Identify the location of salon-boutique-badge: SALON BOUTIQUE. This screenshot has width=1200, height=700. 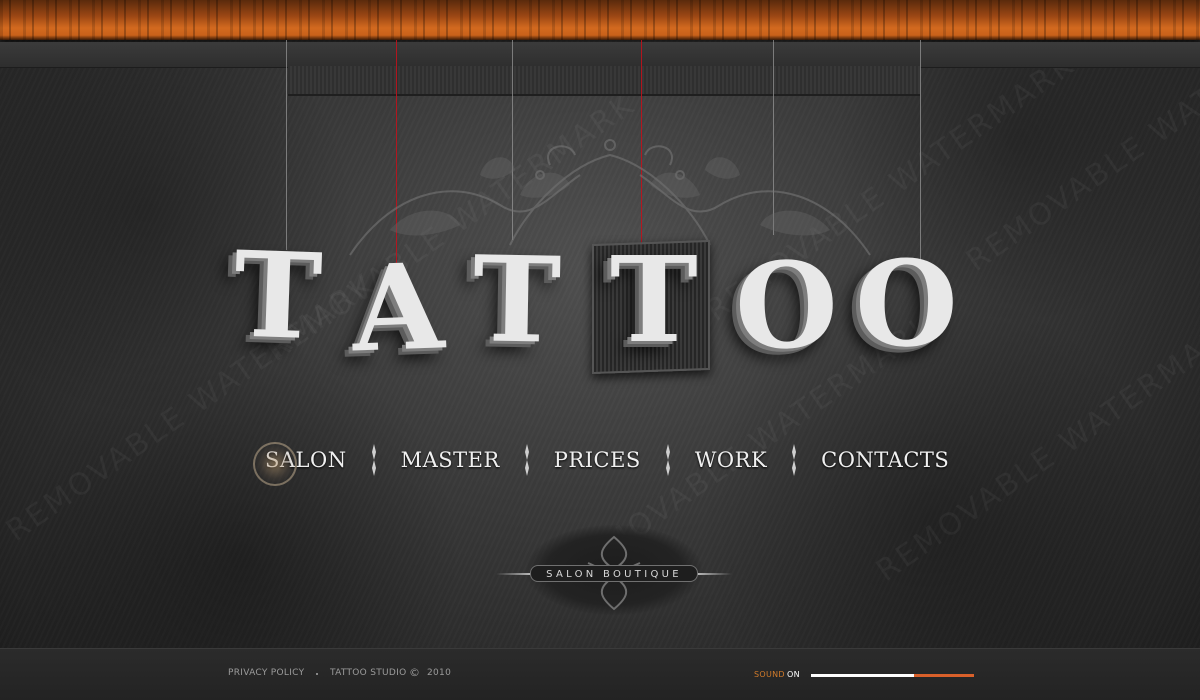
(614, 570).